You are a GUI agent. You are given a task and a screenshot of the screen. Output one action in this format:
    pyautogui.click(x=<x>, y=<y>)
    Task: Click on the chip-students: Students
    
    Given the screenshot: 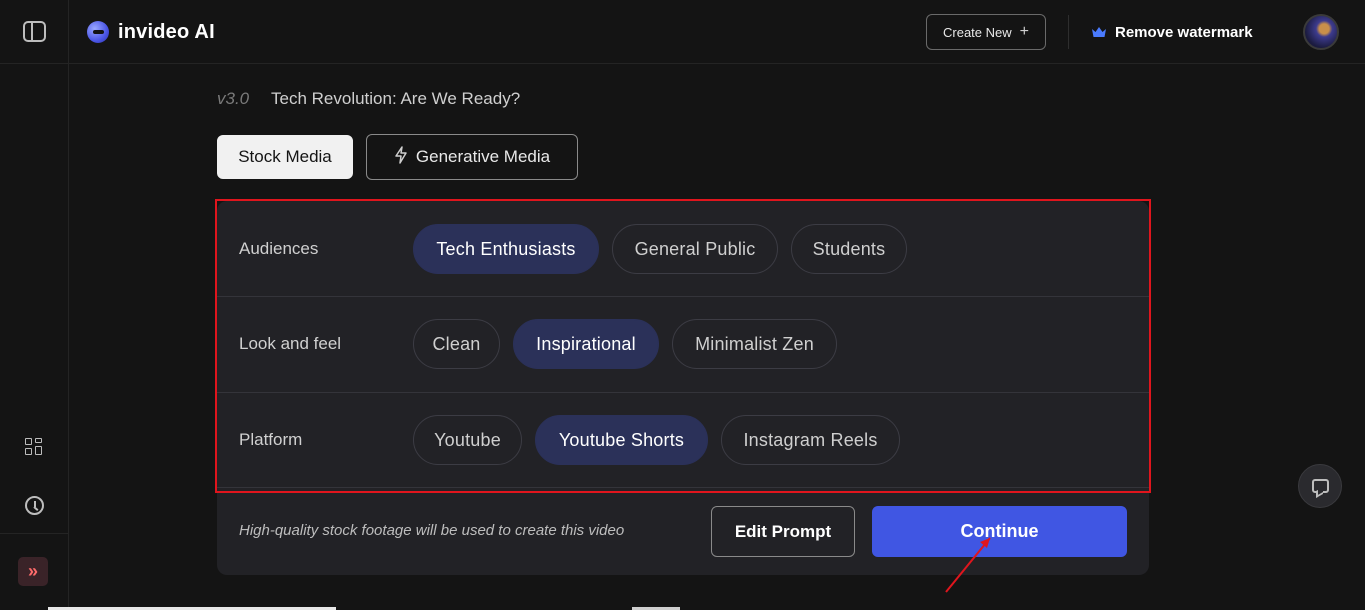 What is the action you would take?
    pyautogui.click(x=849, y=249)
    